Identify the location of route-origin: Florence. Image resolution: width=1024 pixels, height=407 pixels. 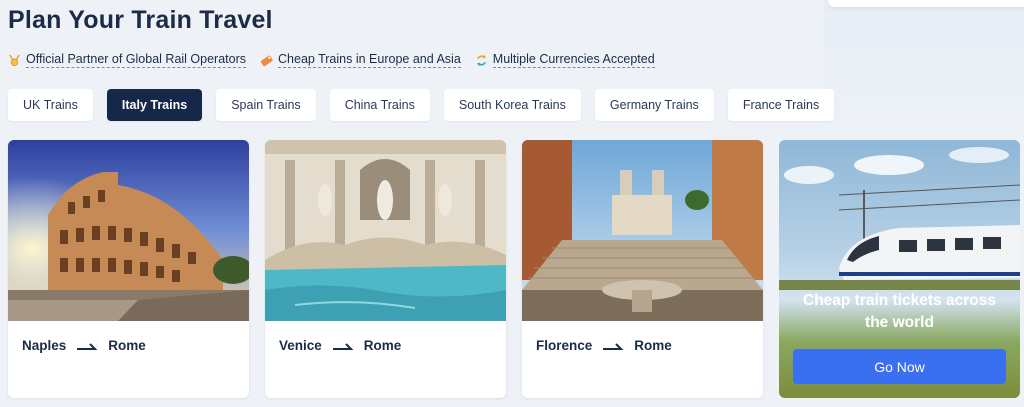
(564, 345).